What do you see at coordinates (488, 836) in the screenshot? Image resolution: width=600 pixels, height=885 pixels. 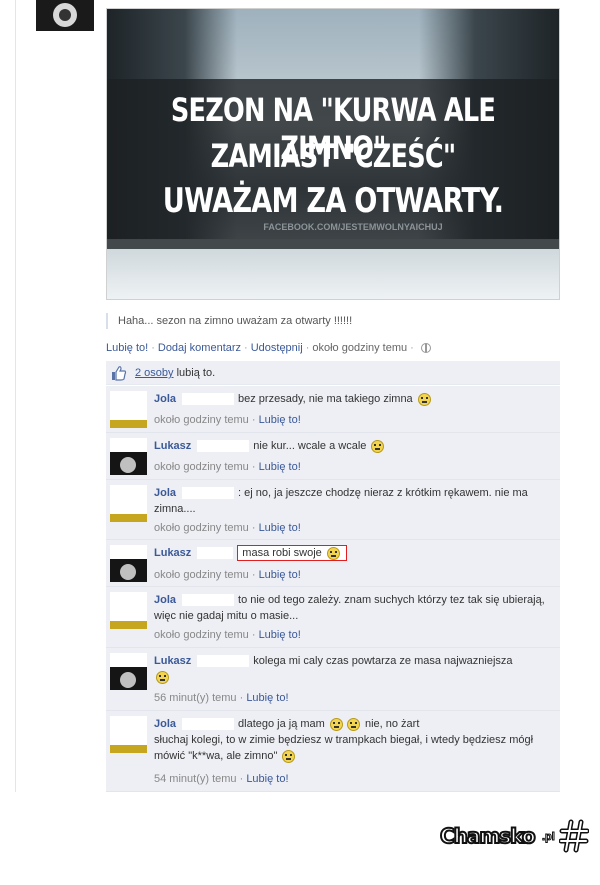 I see `logo-text: Chamsko` at bounding box center [488, 836].